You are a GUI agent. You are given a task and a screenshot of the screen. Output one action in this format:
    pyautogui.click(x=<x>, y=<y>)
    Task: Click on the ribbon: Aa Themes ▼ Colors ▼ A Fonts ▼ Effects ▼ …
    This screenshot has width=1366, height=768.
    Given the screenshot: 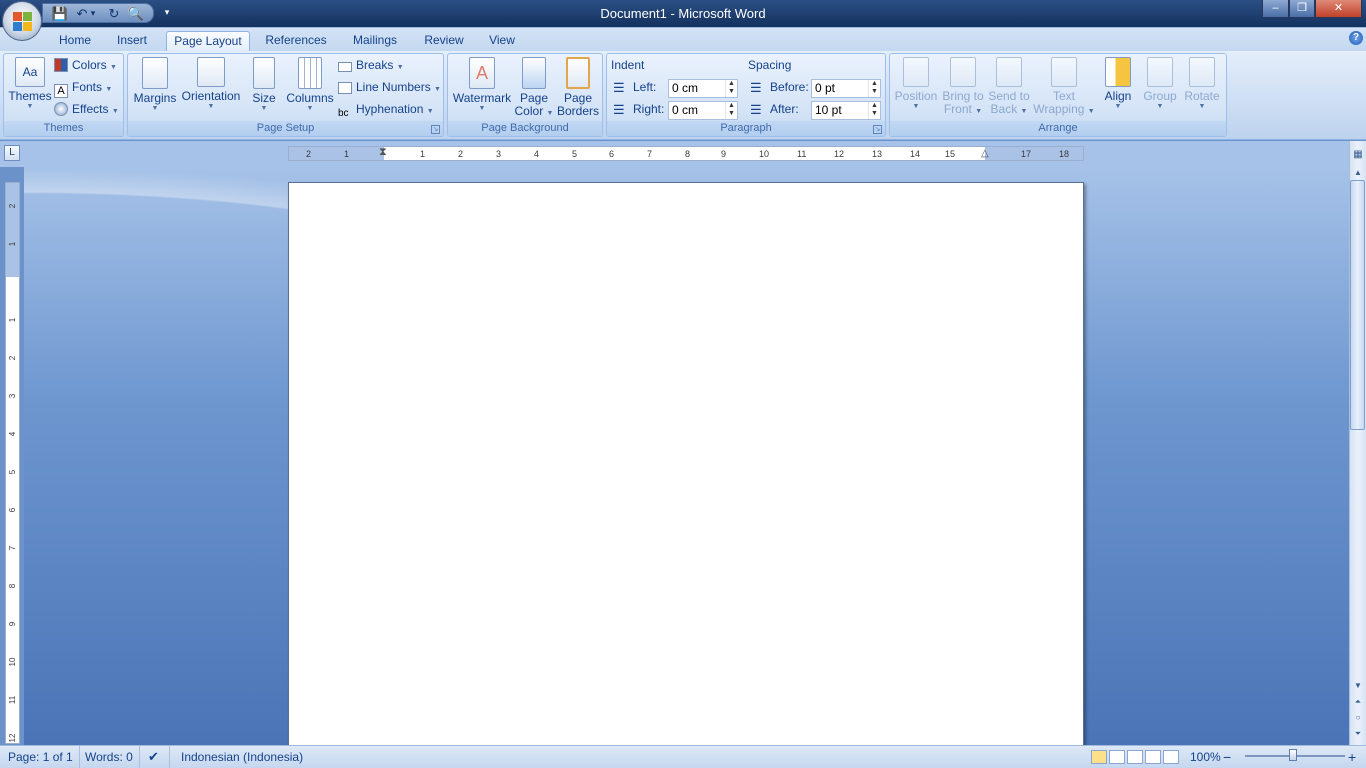 What is the action you would take?
    pyautogui.click(x=683, y=95)
    